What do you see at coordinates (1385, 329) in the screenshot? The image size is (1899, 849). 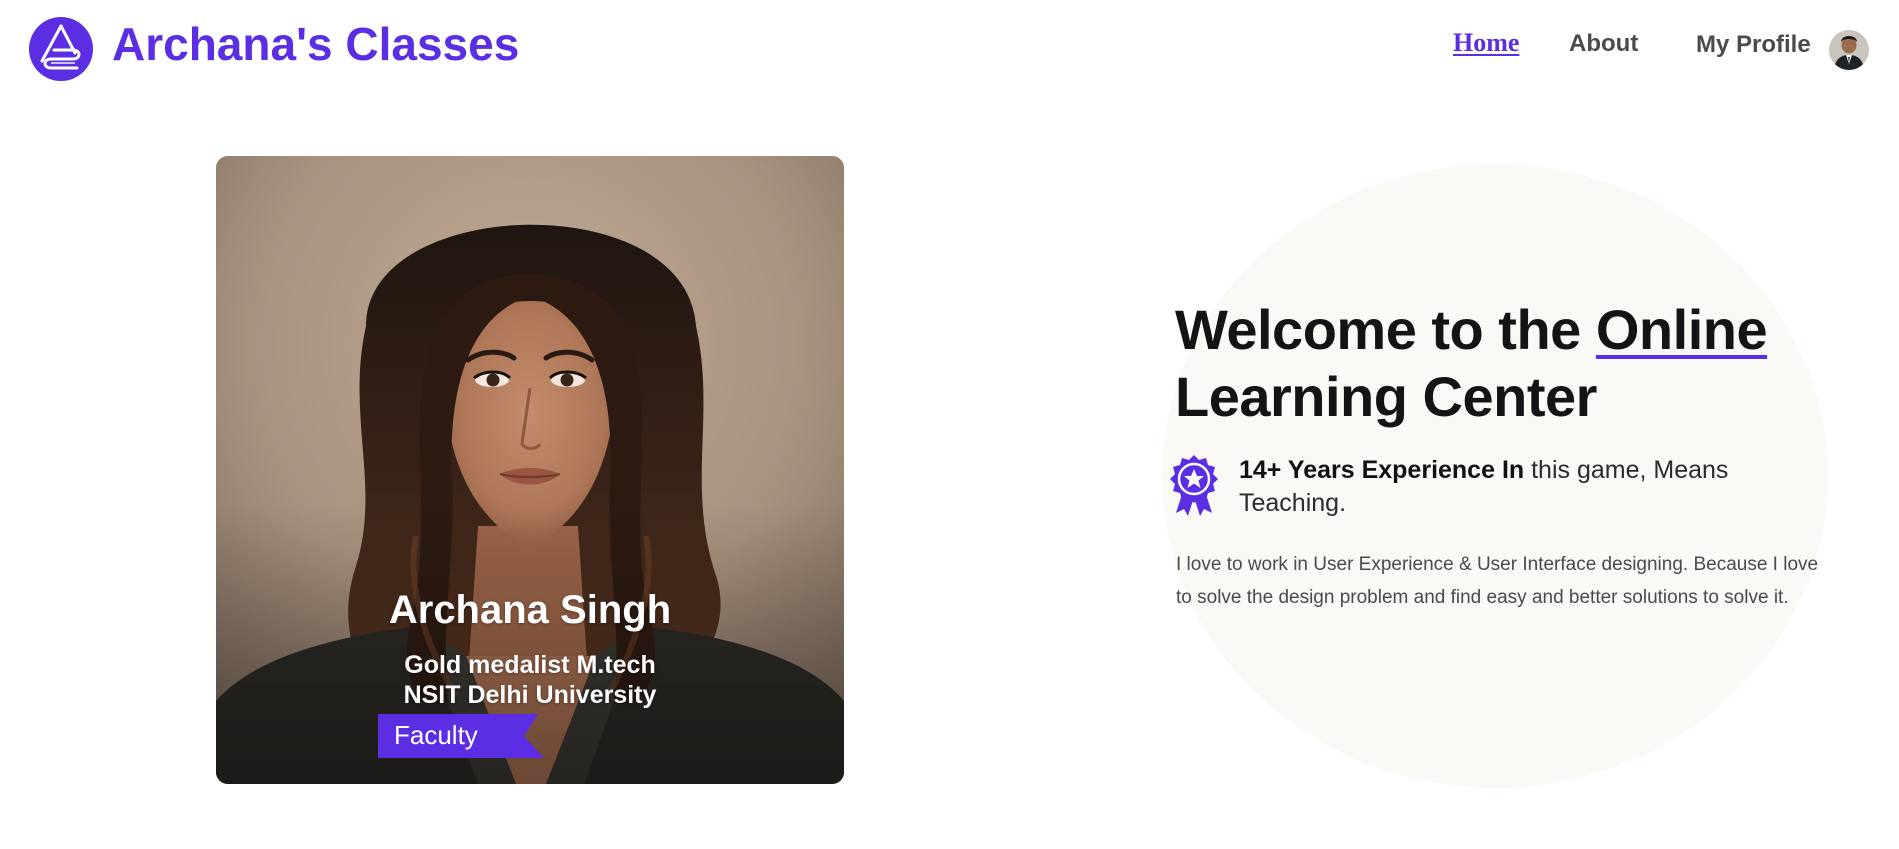 I see `hero-title-part1: Welcome to the` at bounding box center [1385, 329].